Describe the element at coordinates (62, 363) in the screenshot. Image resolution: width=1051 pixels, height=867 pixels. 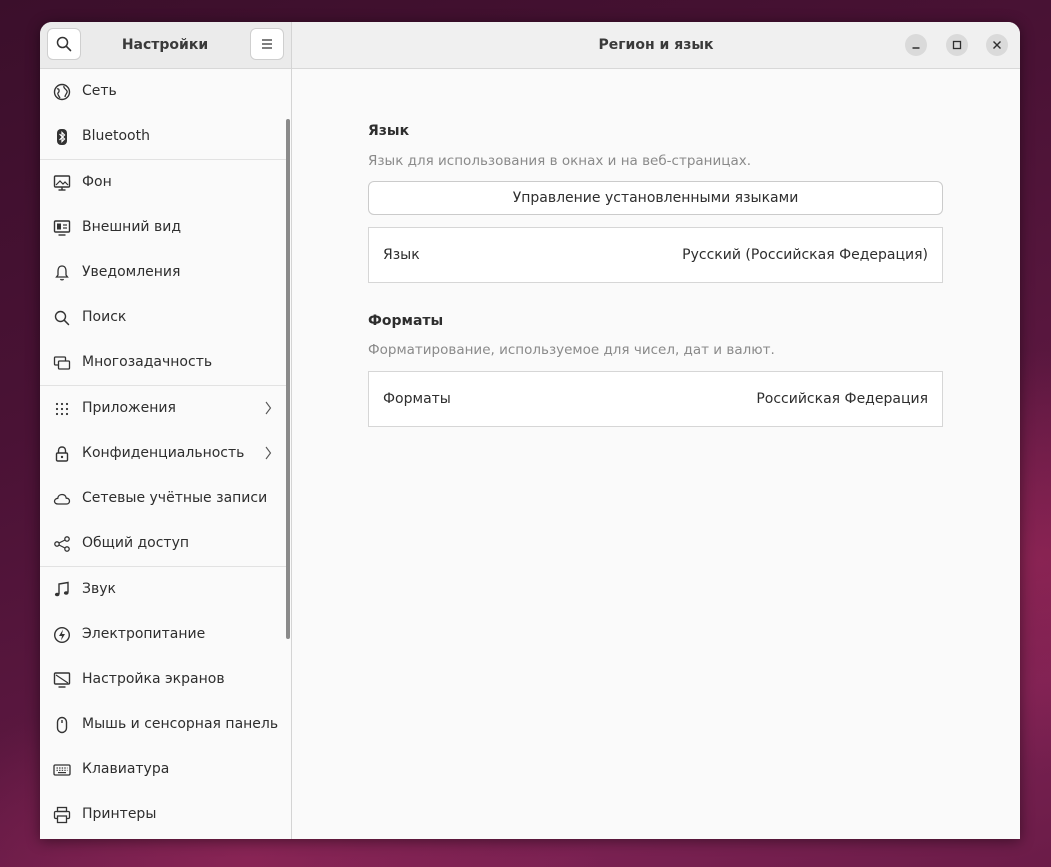
I see `multitasking-icon` at that location.